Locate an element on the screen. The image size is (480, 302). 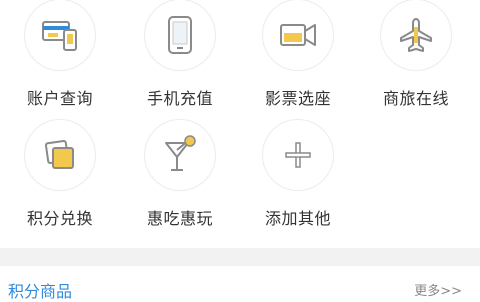
plus-icon is located at coordinates (298, 155).